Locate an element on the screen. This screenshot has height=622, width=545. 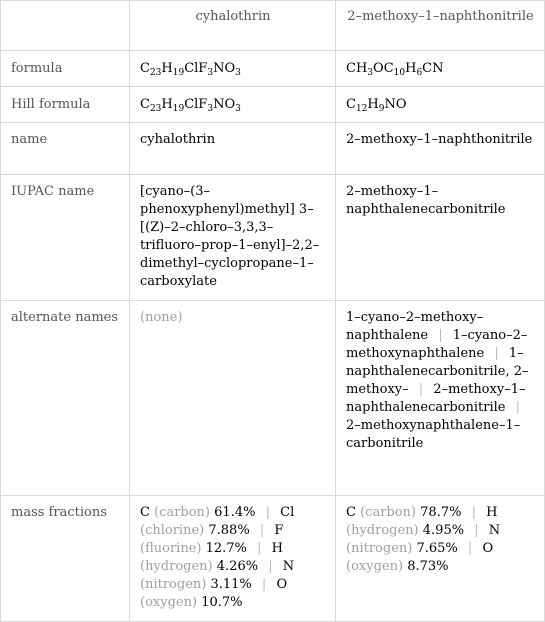
hill-formula-methoxynaphthonitrile: C12H9NO is located at coordinates (440, 104).